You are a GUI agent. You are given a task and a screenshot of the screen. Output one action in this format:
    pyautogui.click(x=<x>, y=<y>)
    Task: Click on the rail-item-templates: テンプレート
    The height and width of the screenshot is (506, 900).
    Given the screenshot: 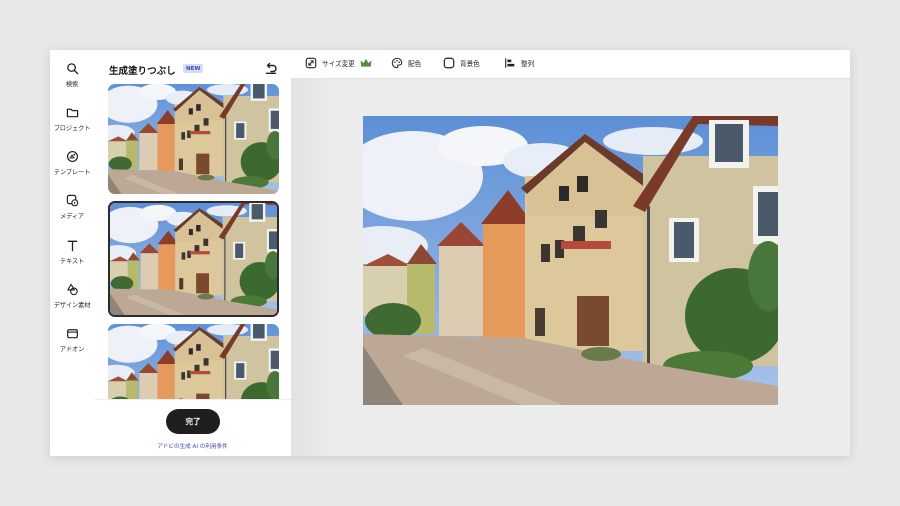 What is the action you would take?
    pyautogui.click(x=72, y=163)
    